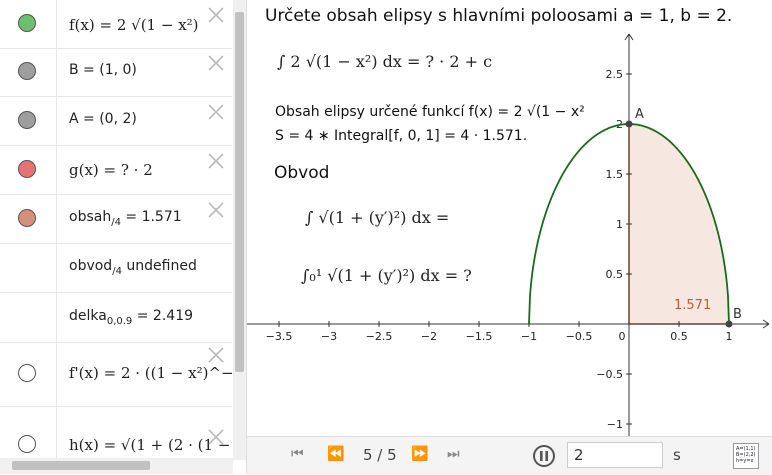 The image size is (772, 475). I want to click on delka-name: delka, so click(88, 316).